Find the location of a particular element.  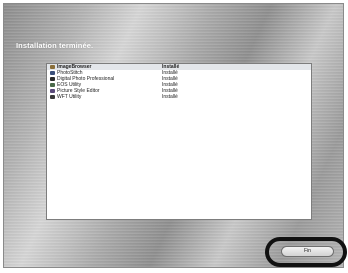

eos-utility-icon is located at coordinates (52, 85).